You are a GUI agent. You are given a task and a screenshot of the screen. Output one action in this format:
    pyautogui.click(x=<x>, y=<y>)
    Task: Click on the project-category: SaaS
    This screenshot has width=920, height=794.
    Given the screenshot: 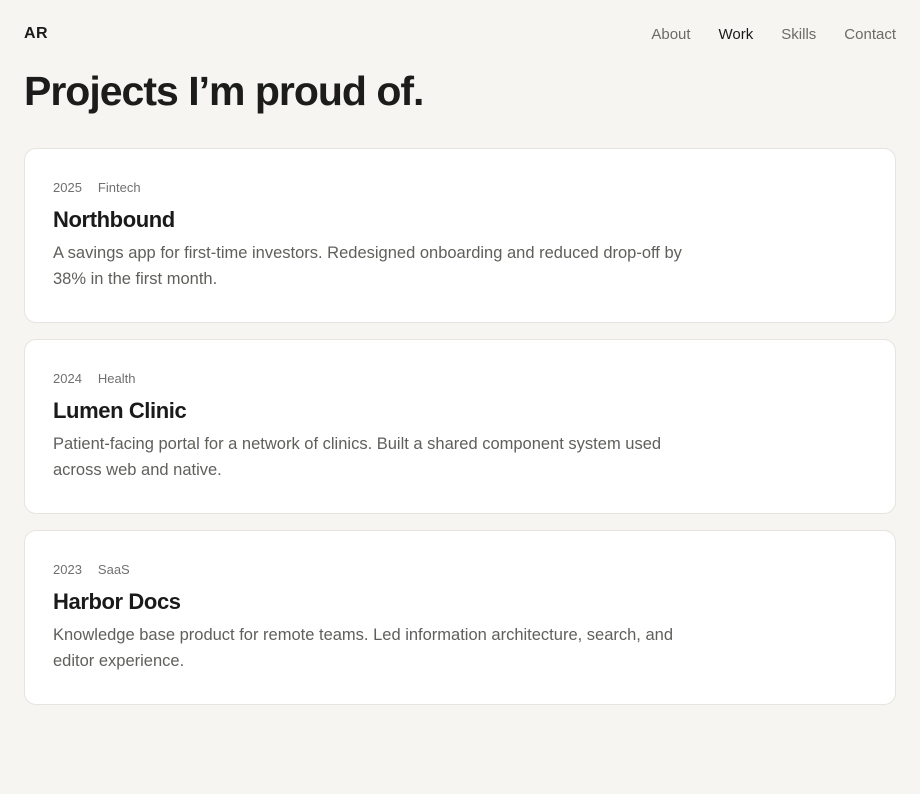 What is the action you would take?
    pyautogui.click(x=113, y=569)
    